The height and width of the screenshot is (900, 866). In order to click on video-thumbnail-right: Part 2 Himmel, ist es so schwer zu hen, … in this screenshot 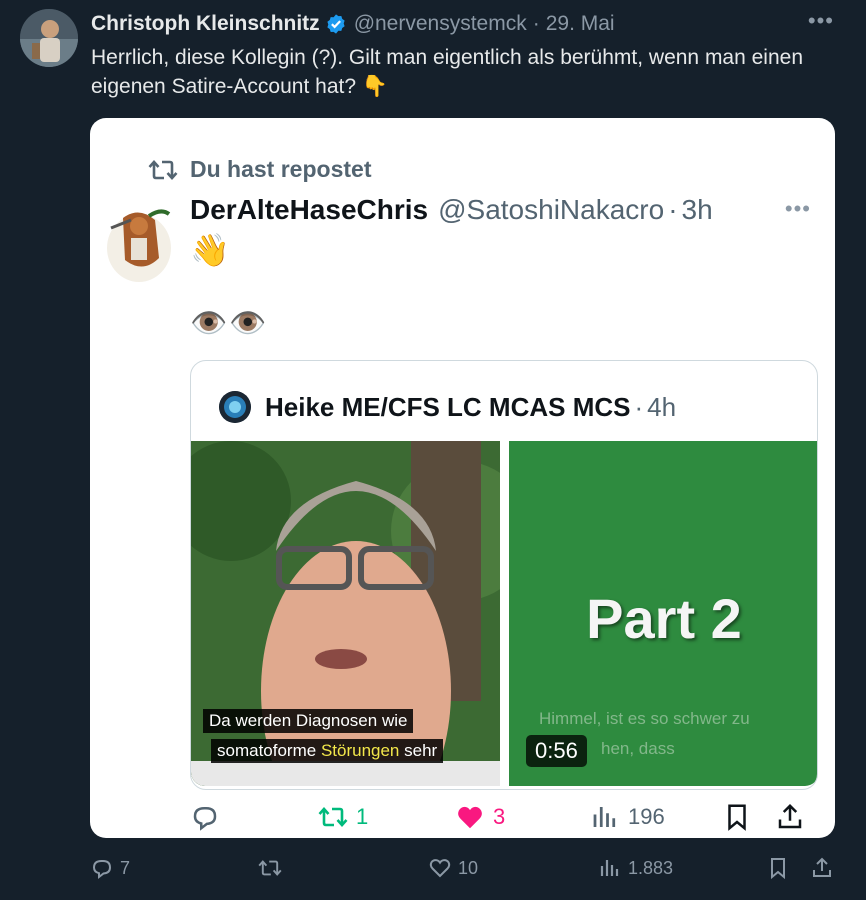, I will do `click(663, 613)`.